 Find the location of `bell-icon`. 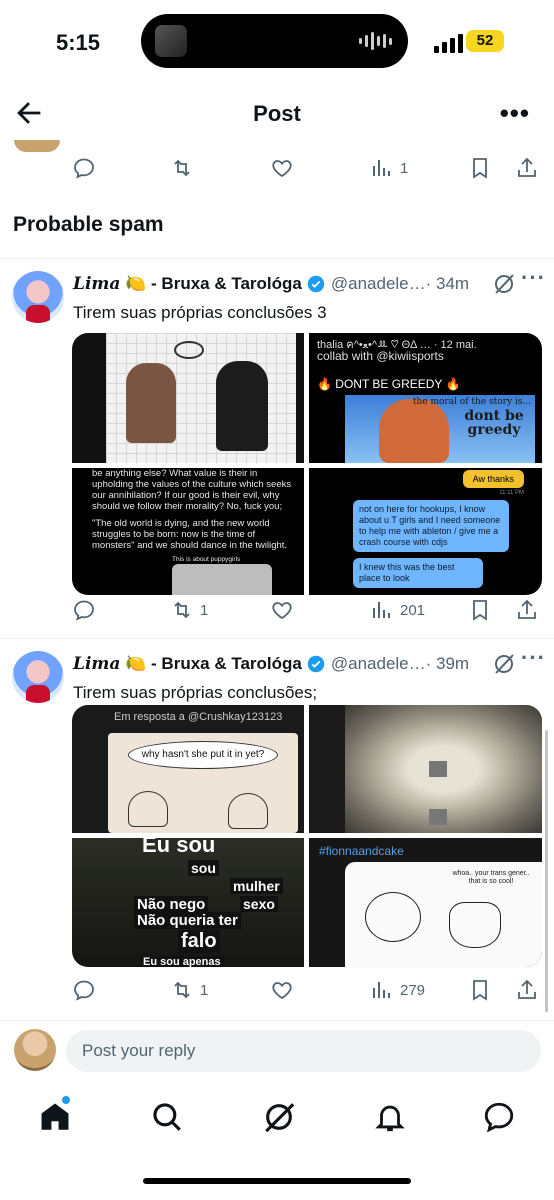

bell-icon is located at coordinates (390, 1117).